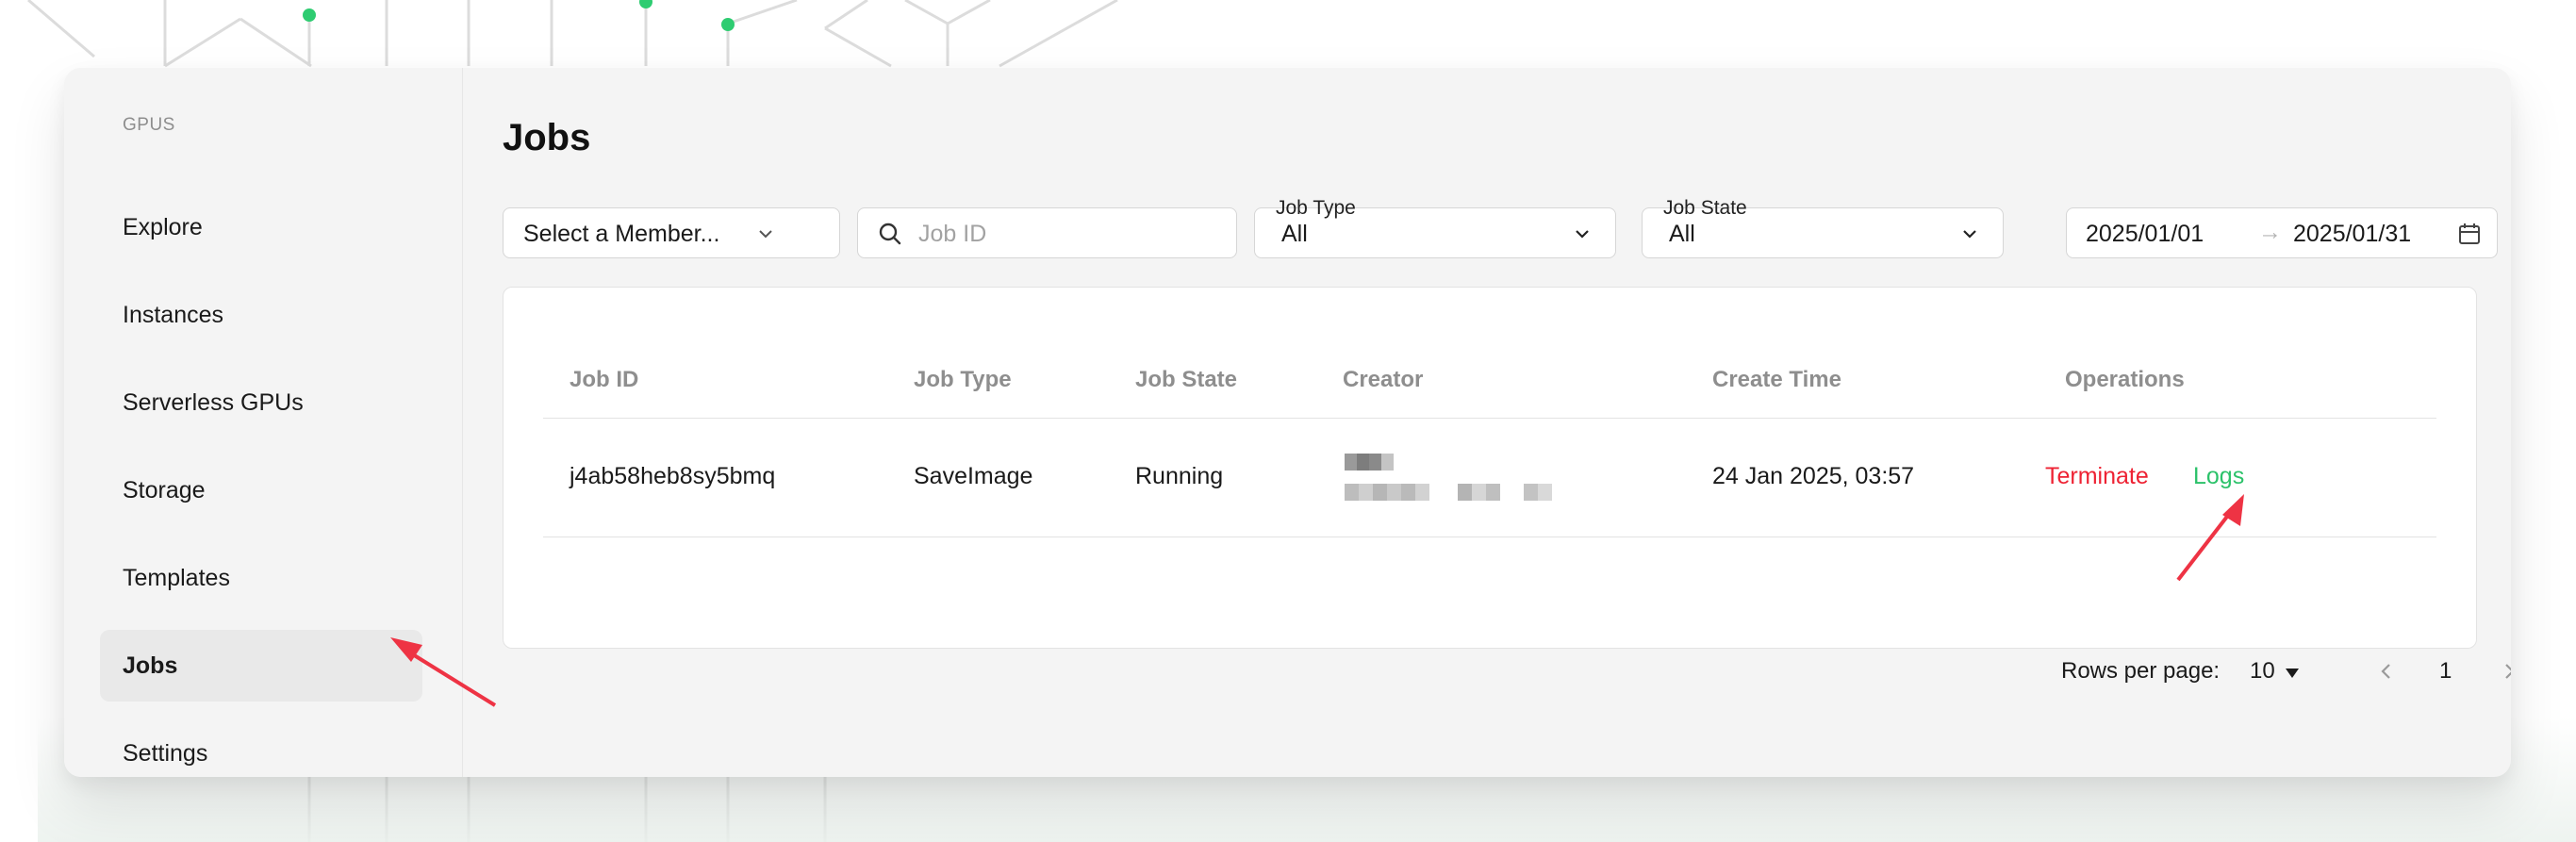  What do you see at coordinates (1383, 379) in the screenshot?
I see `column-header-creator: Creator` at bounding box center [1383, 379].